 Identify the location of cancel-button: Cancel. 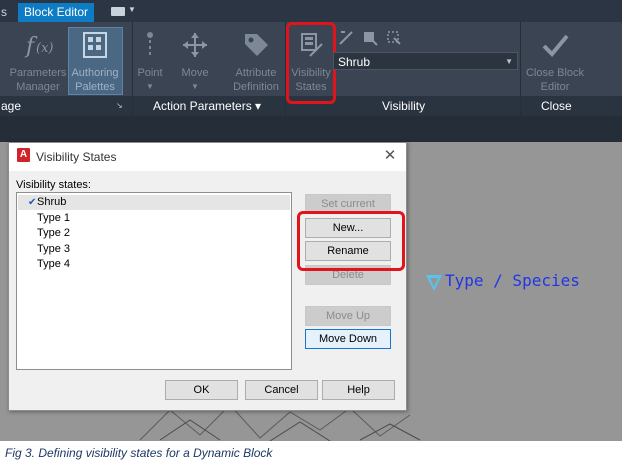
(281, 390).